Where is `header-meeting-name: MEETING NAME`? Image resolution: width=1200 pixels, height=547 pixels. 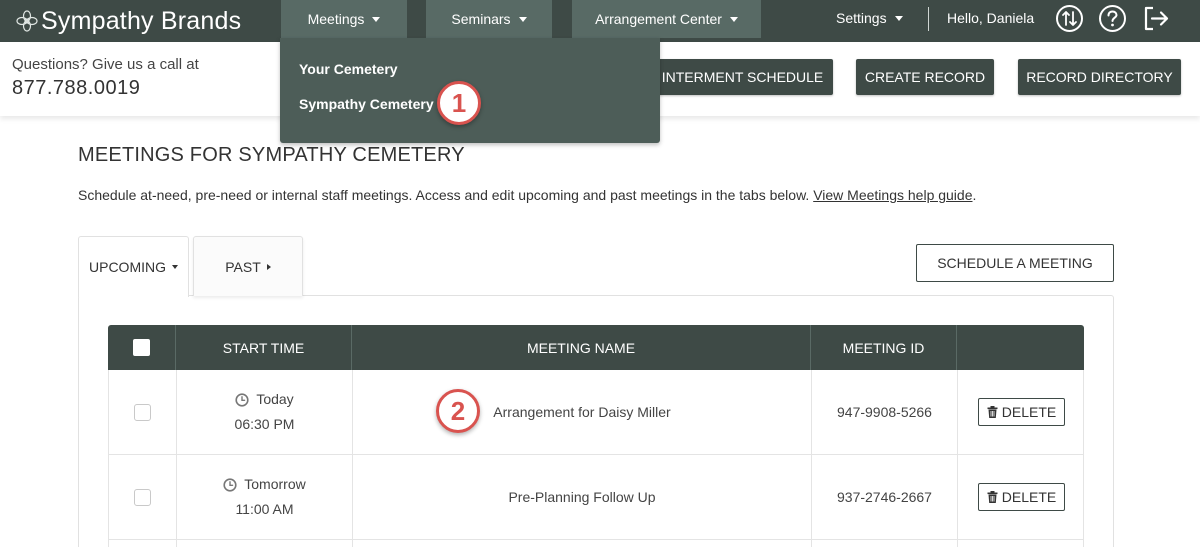
header-meeting-name: MEETING NAME is located at coordinates (581, 347).